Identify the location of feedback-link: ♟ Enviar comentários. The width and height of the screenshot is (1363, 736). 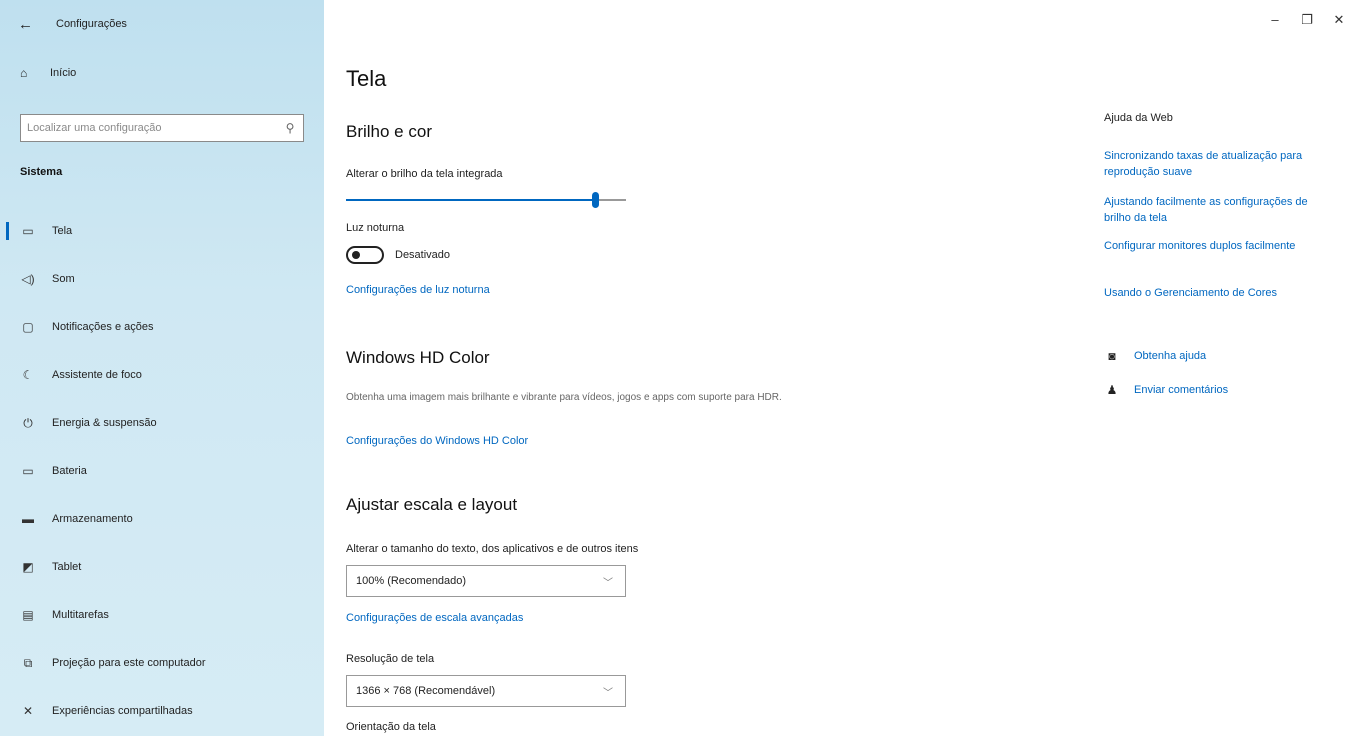
(1166, 390).